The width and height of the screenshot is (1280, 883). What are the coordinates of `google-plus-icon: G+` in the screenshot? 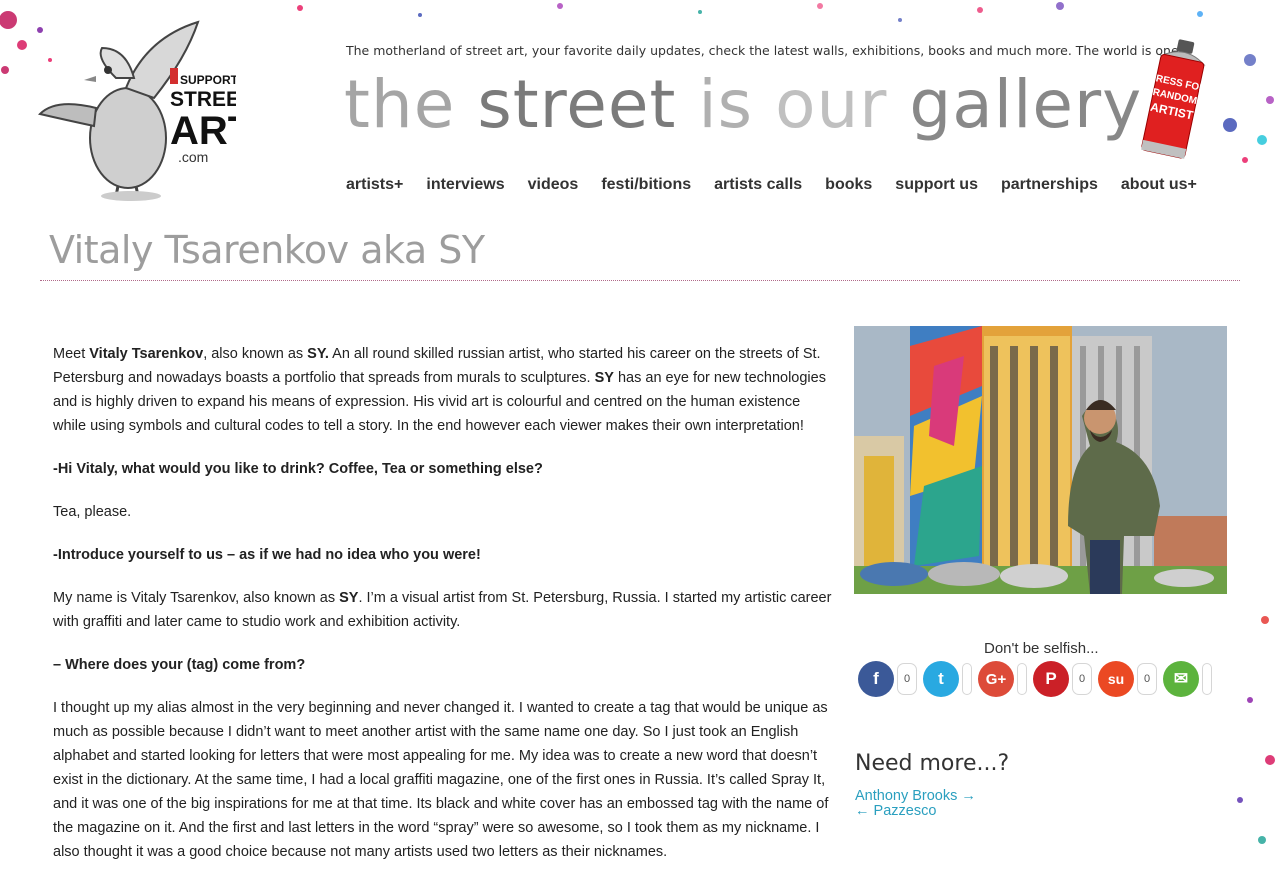 It's located at (996, 679).